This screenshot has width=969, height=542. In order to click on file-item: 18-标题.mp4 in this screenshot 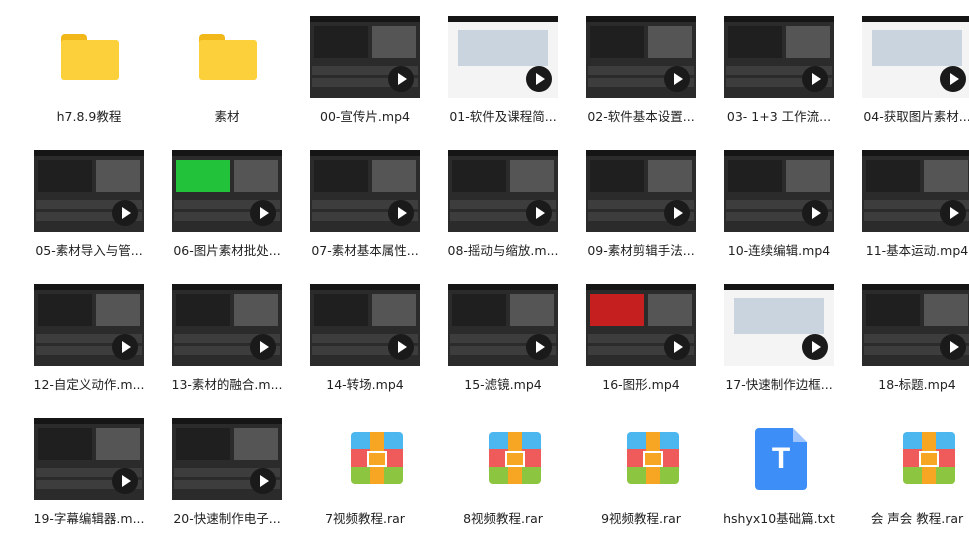, I will do `click(908, 341)`.